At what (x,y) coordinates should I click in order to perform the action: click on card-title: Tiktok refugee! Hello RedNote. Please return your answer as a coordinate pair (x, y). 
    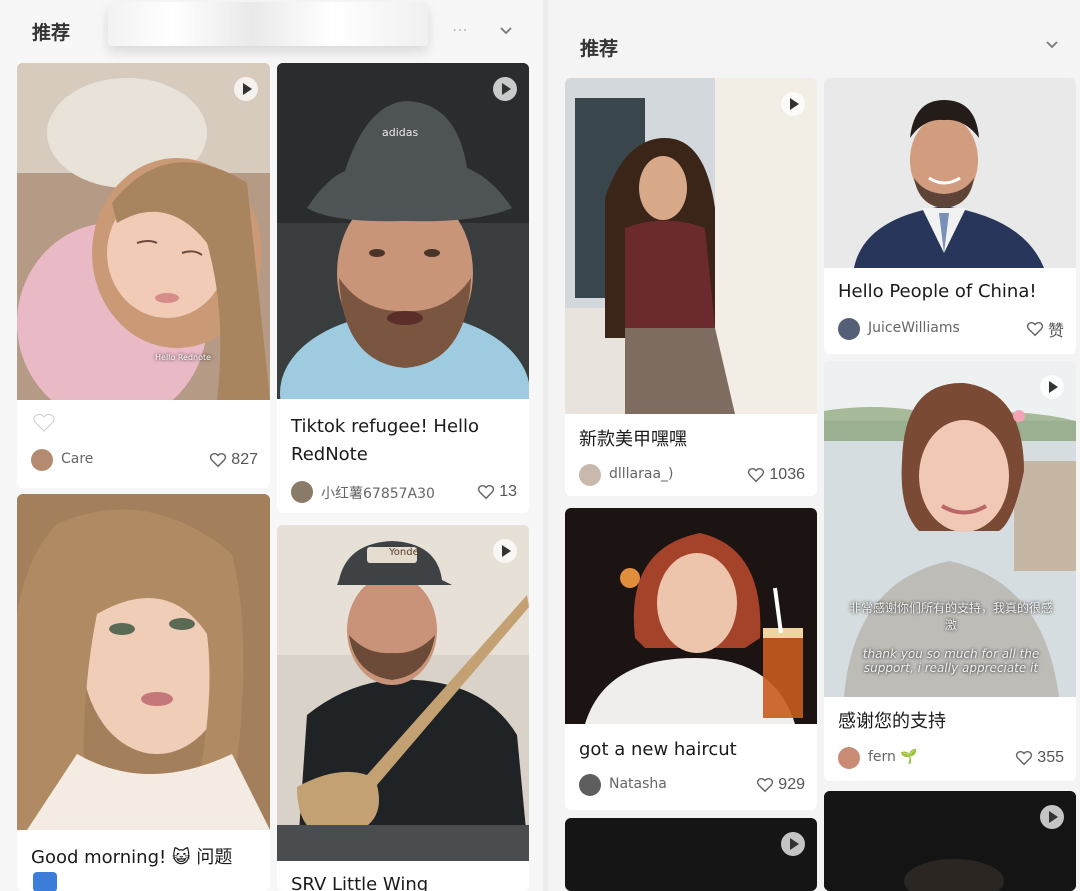
    Looking at the image, I should click on (404, 441).